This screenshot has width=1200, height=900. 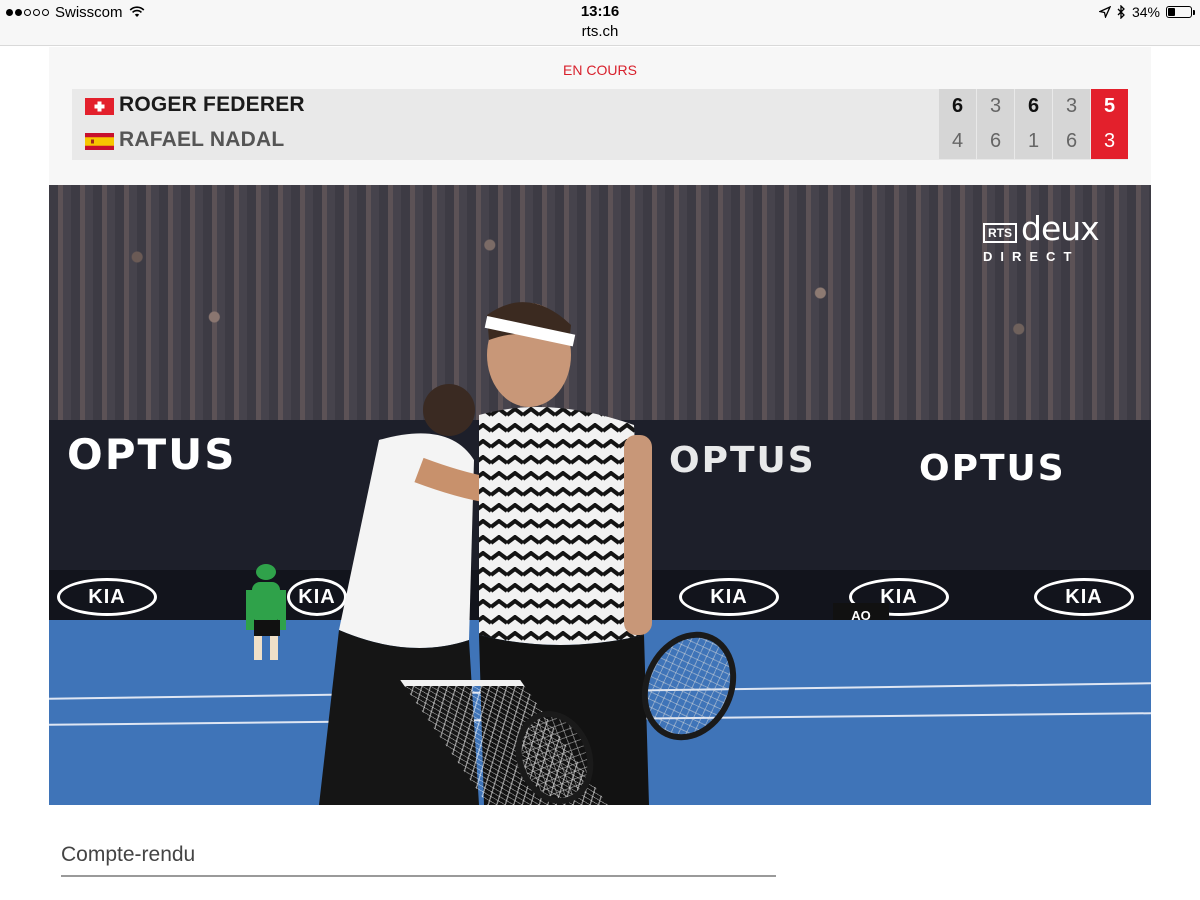 I want to click on player-row-federer: ROGER FEDERER 6 3 6 3 5, so click(x=600, y=106).